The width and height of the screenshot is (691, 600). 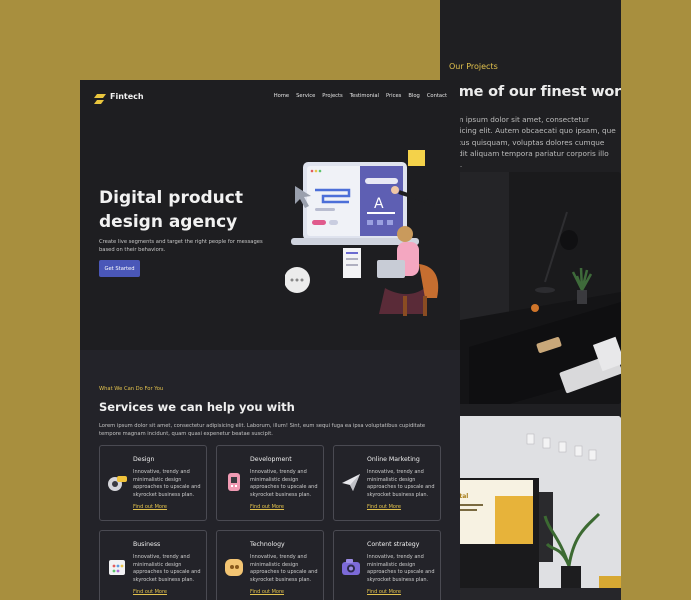 I want to click on services-eyebrow: What We Can Do For You, so click(x=131, y=389).